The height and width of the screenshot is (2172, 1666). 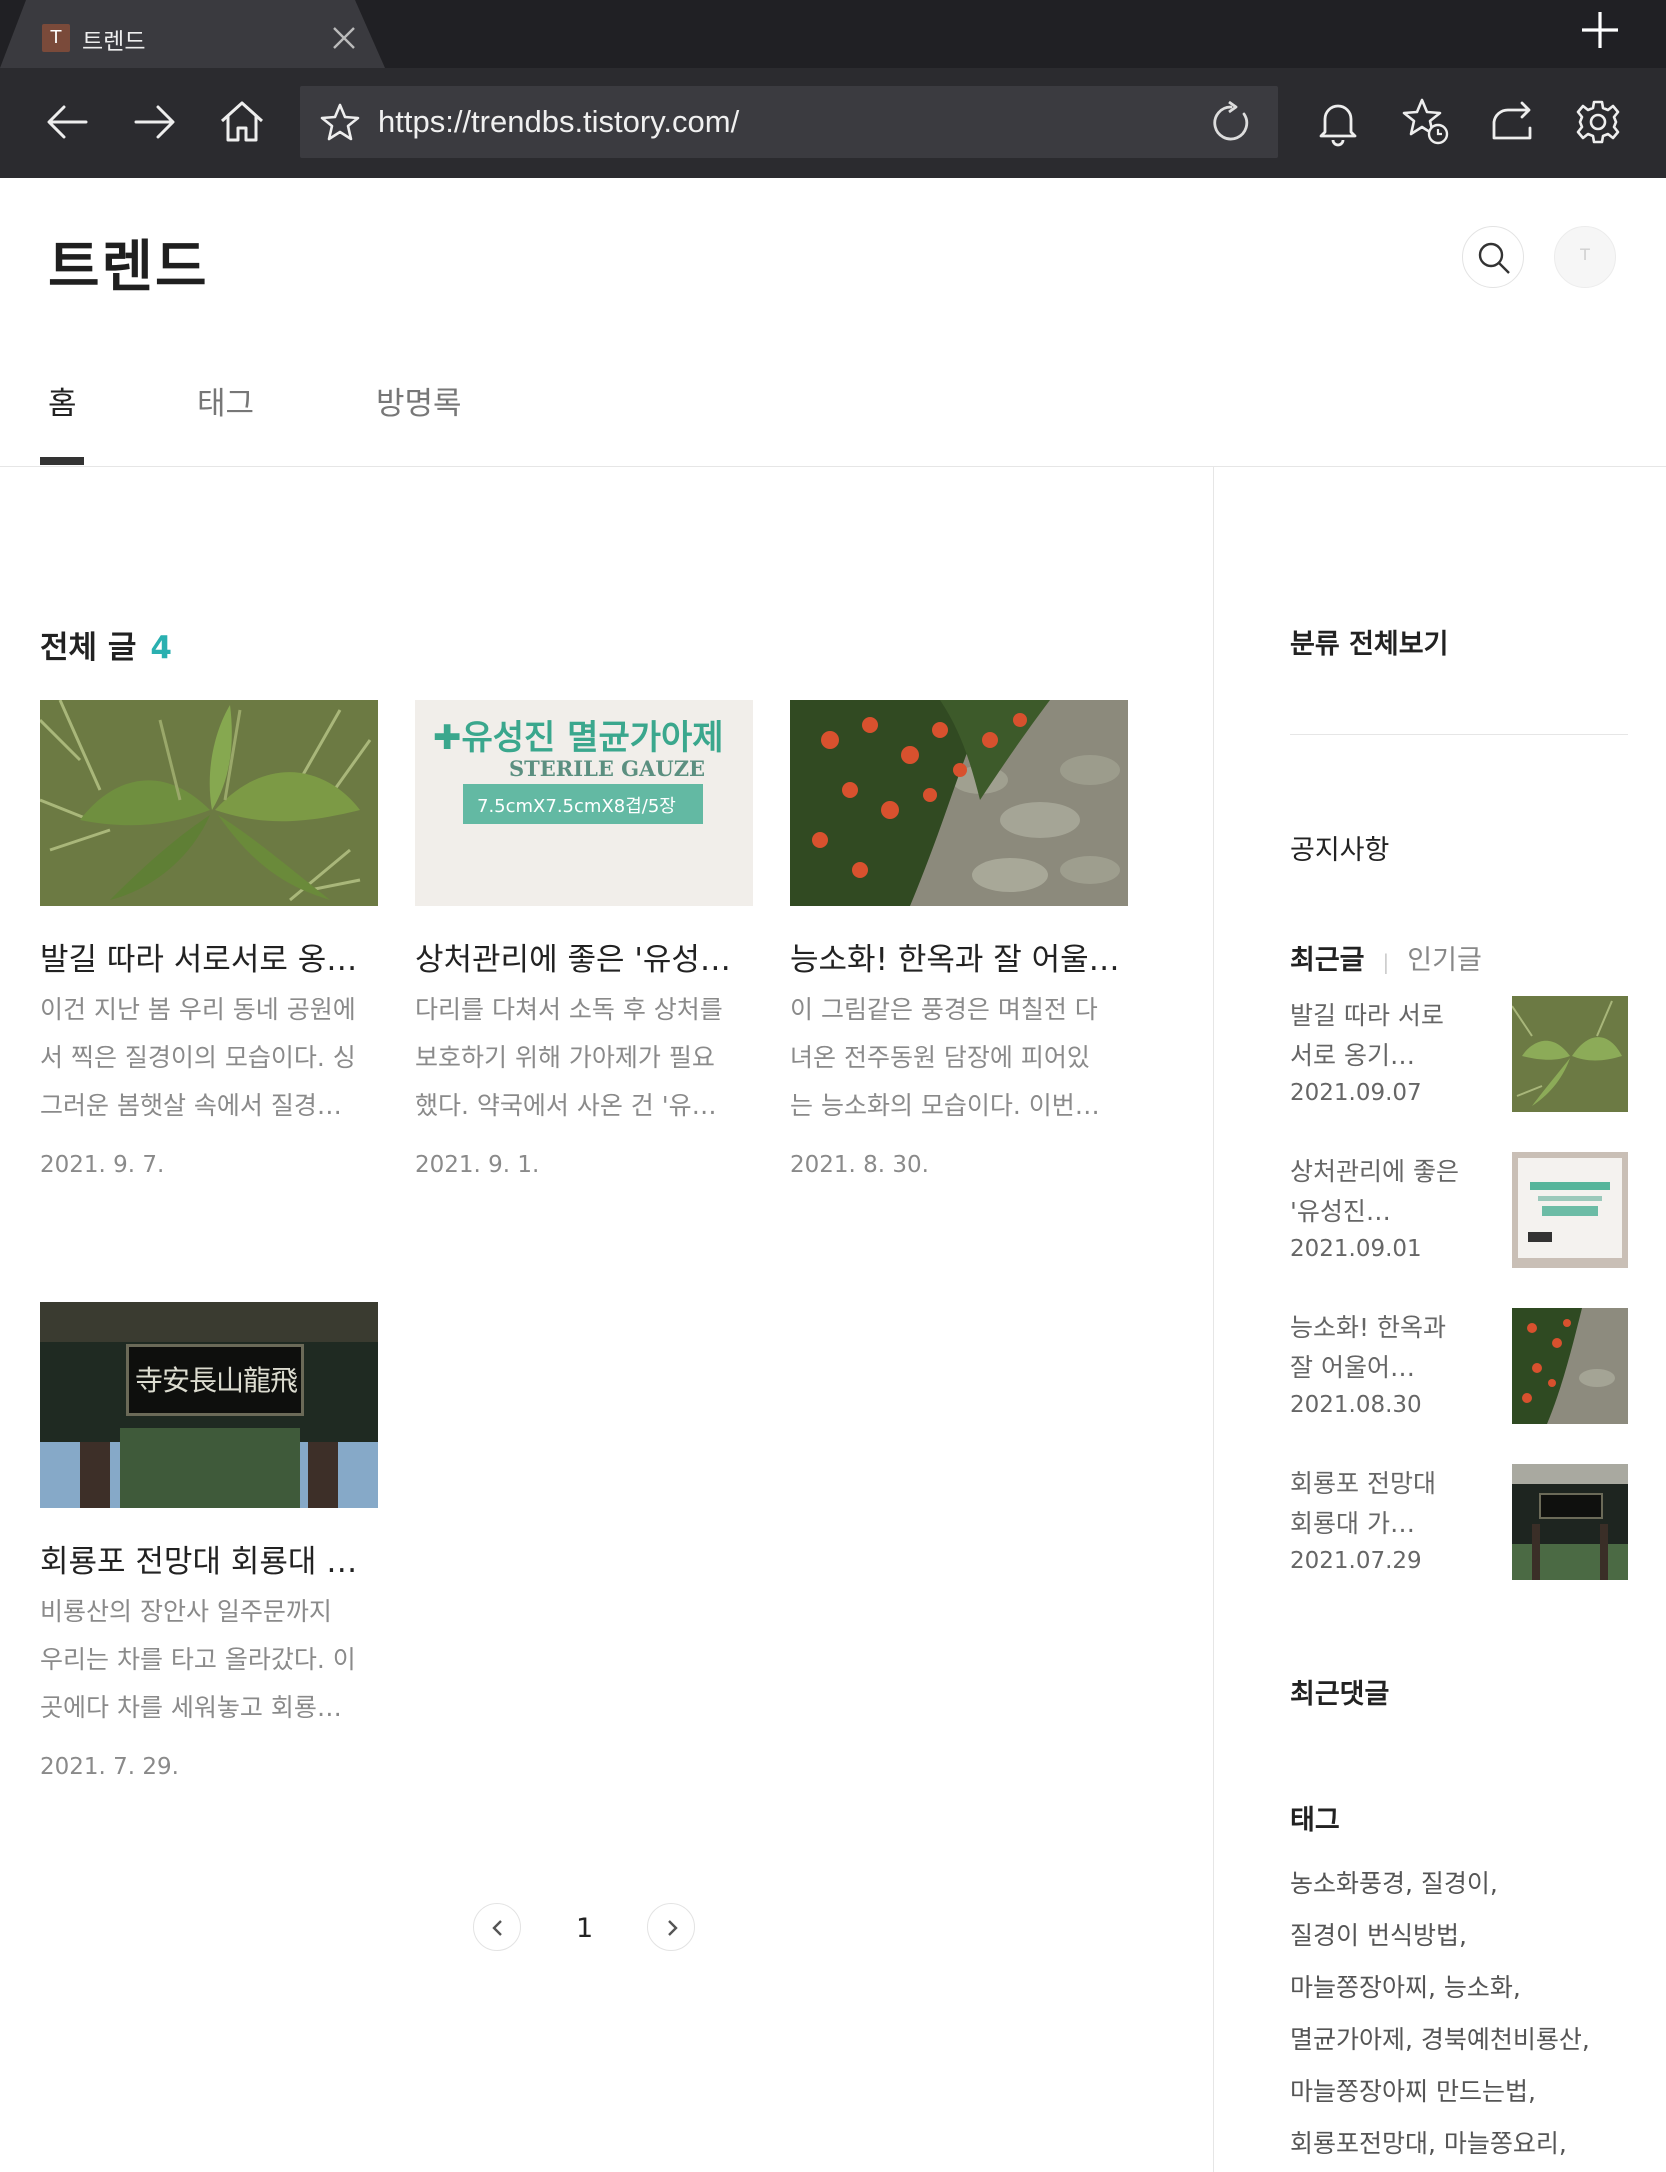 What do you see at coordinates (1369, 641) in the screenshot?
I see `category-all-link: 분류 전체보기` at bounding box center [1369, 641].